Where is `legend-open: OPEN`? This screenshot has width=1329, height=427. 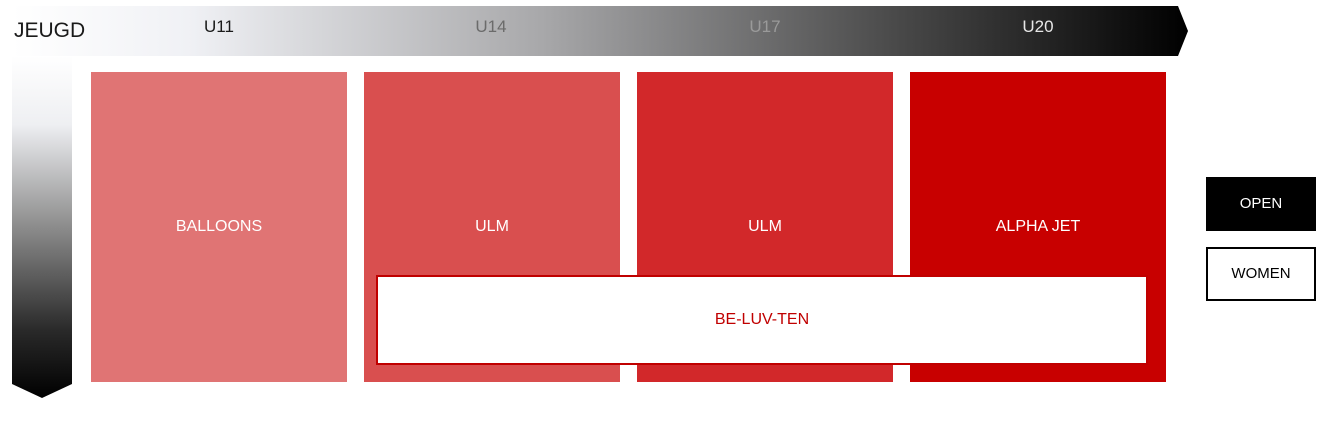
legend-open: OPEN is located at coordinates (1261, 204).